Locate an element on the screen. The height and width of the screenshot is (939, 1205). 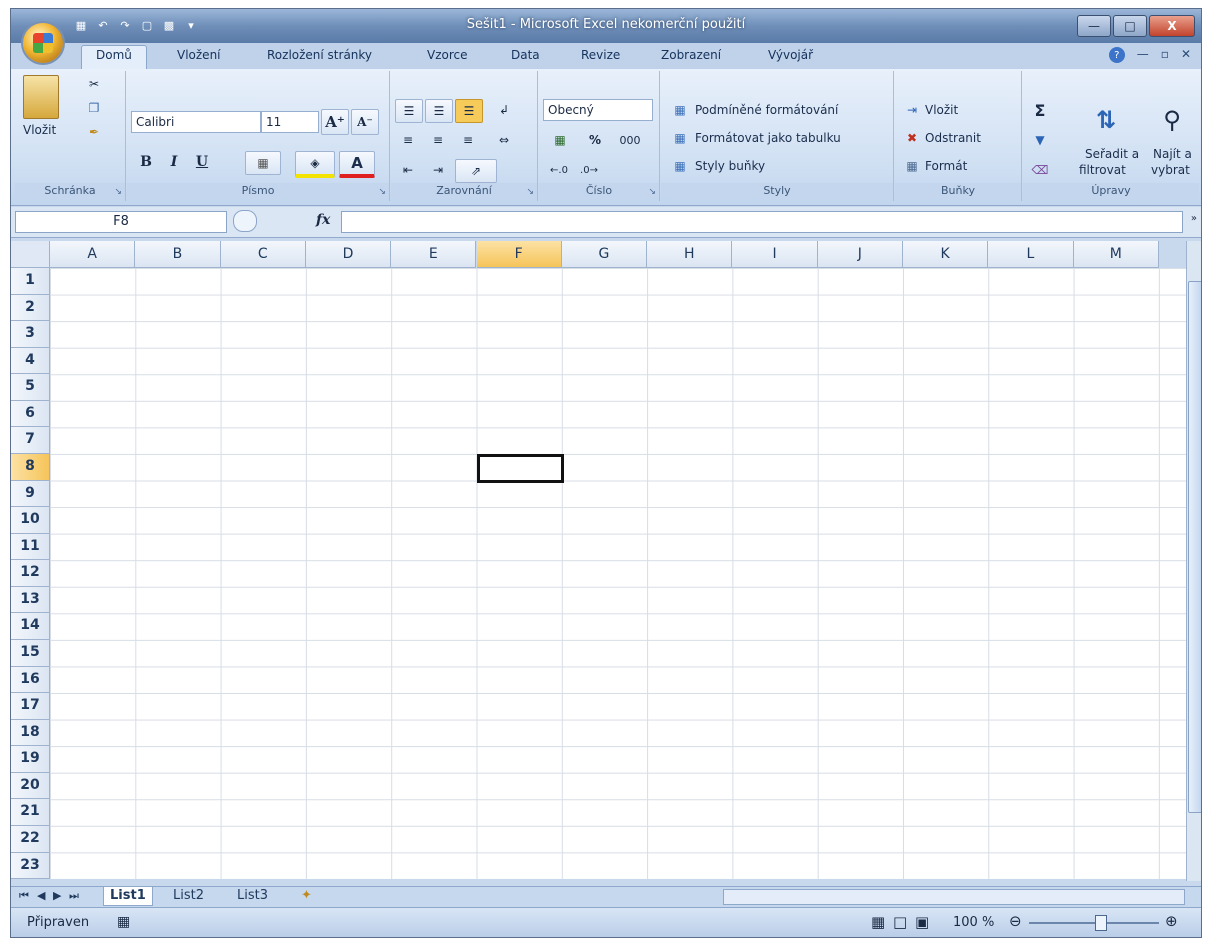
increase-indent-icon: ⇥ is located at coordinates (438, 170).